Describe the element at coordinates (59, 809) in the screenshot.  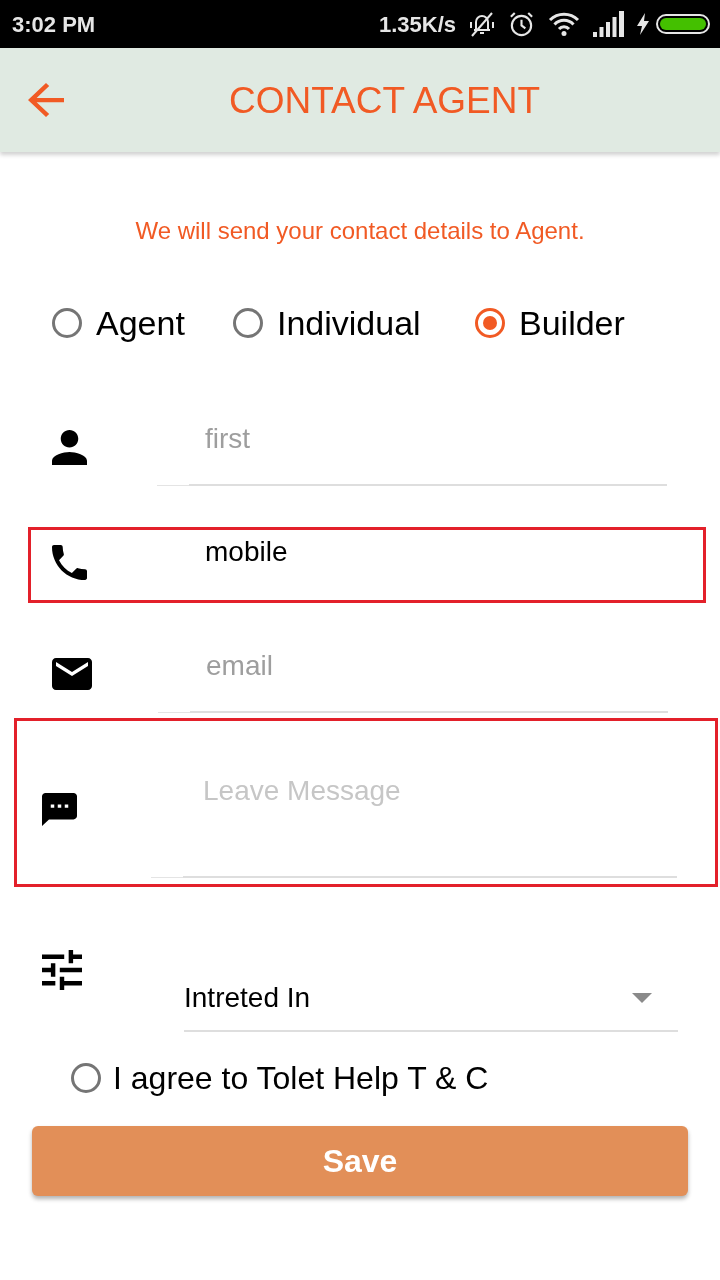
I see `chat-bubble-icon` at that location.